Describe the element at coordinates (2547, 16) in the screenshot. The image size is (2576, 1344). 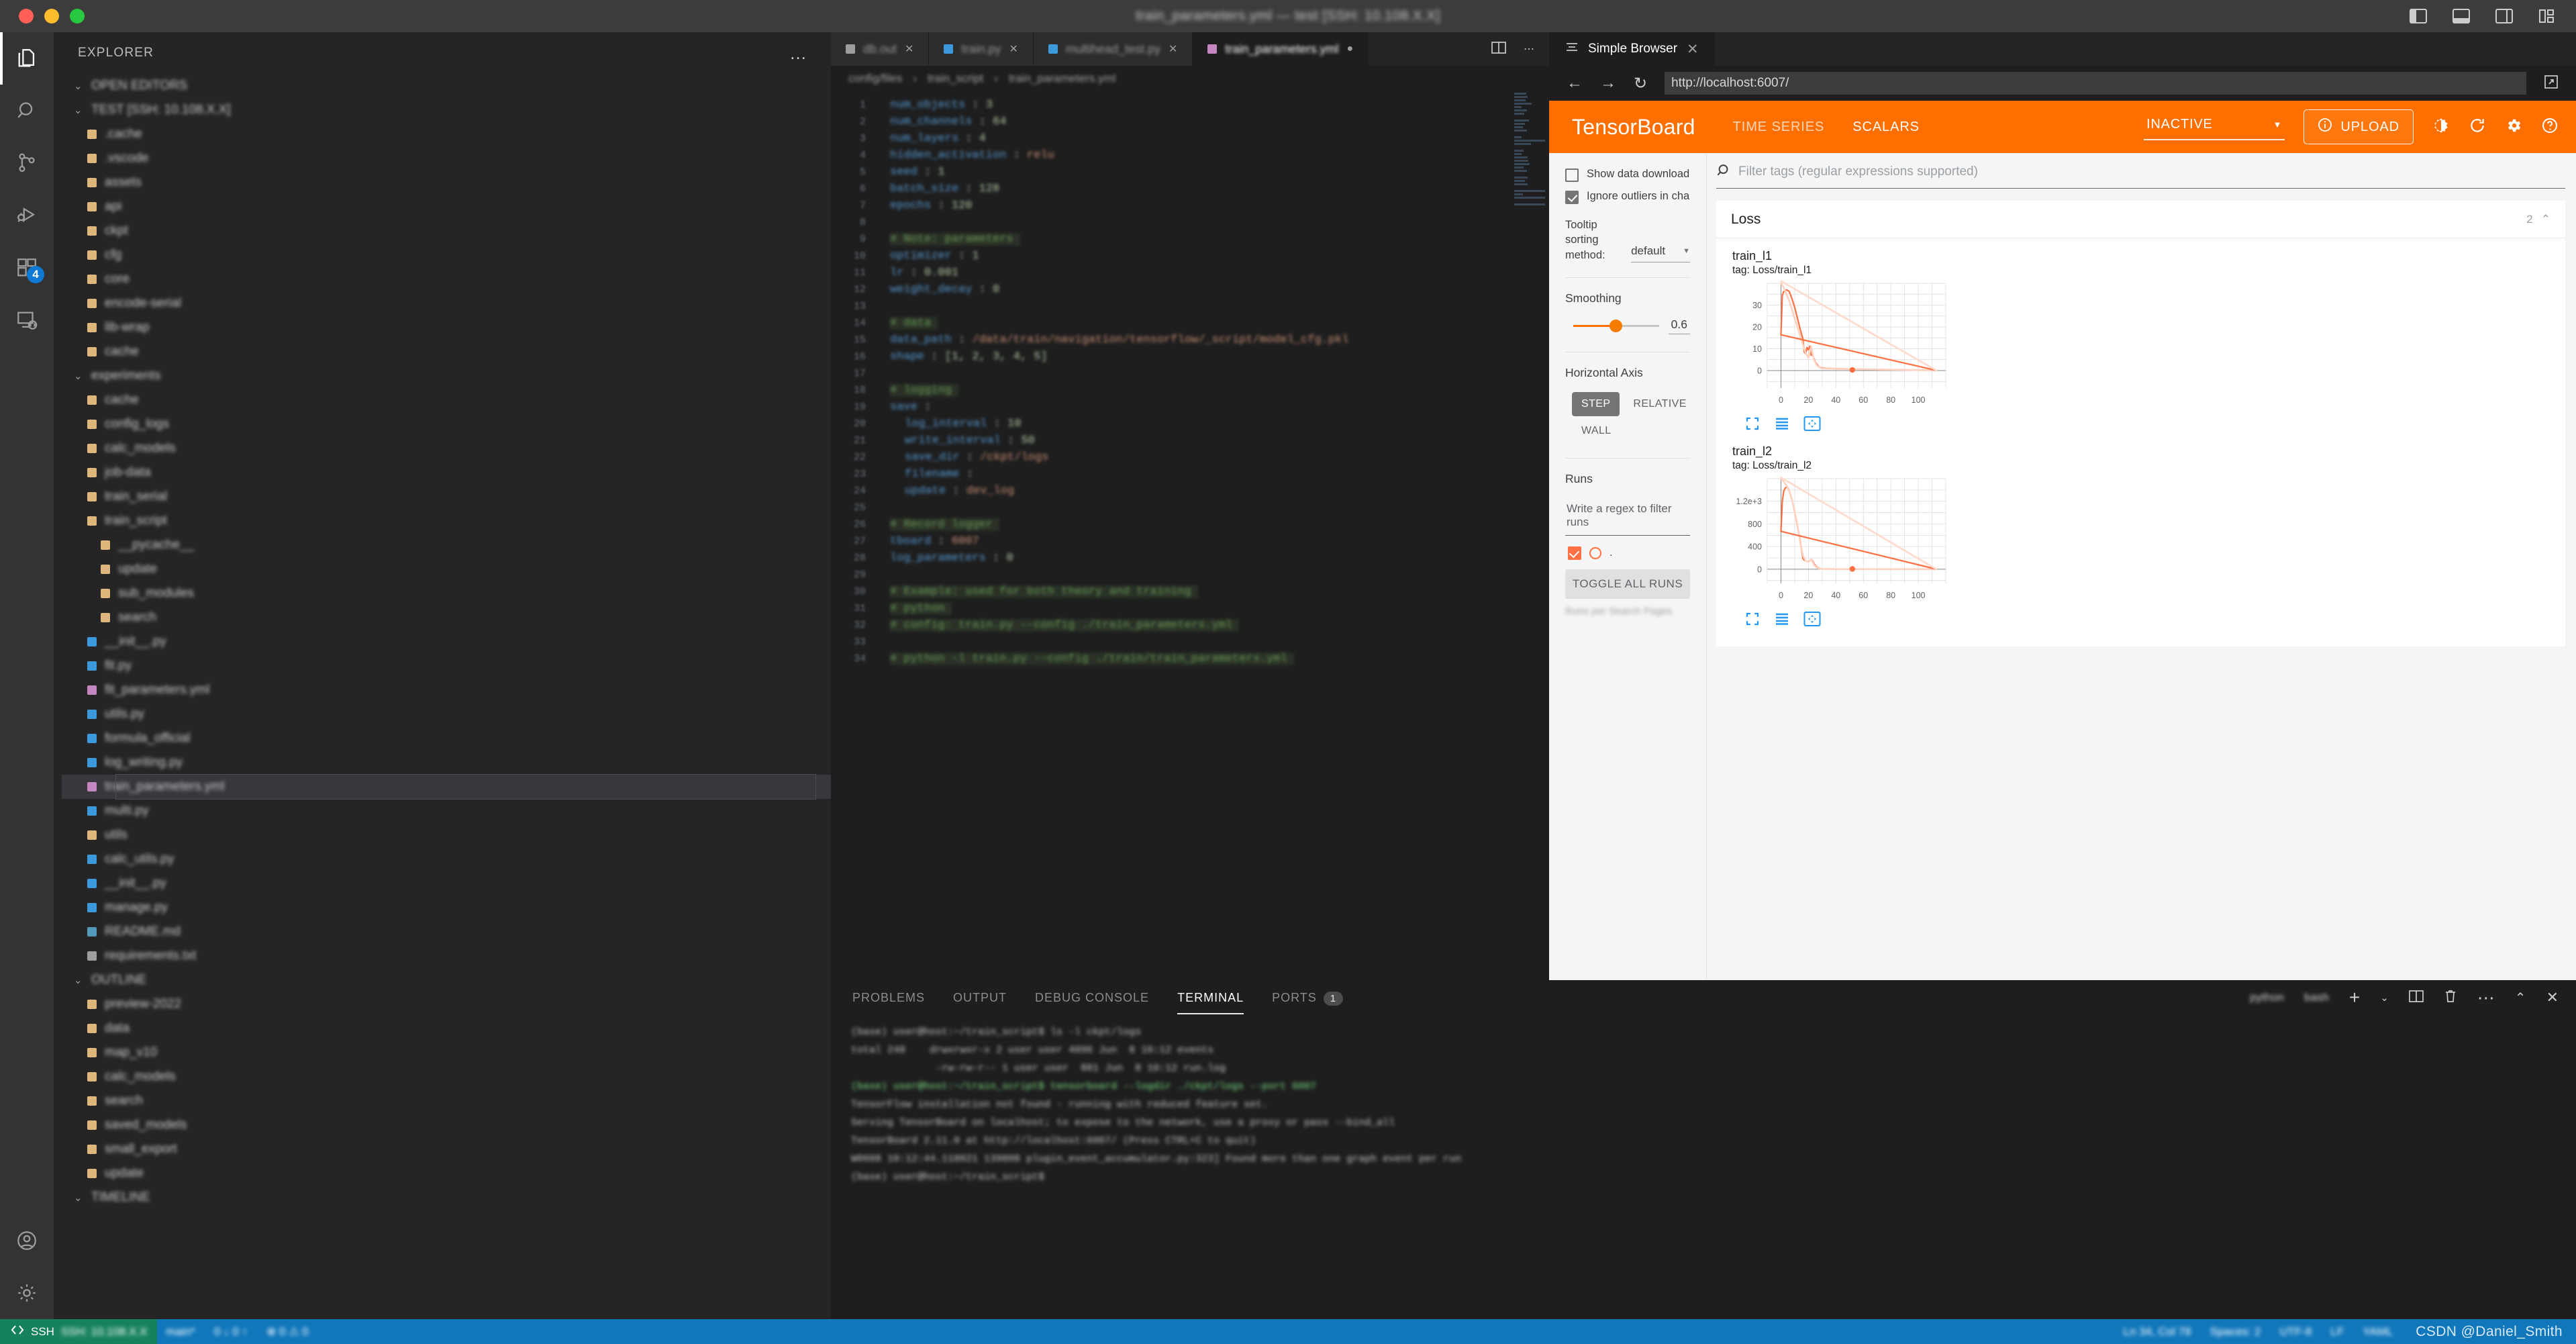
I see `customize-layout-icon` at that location.